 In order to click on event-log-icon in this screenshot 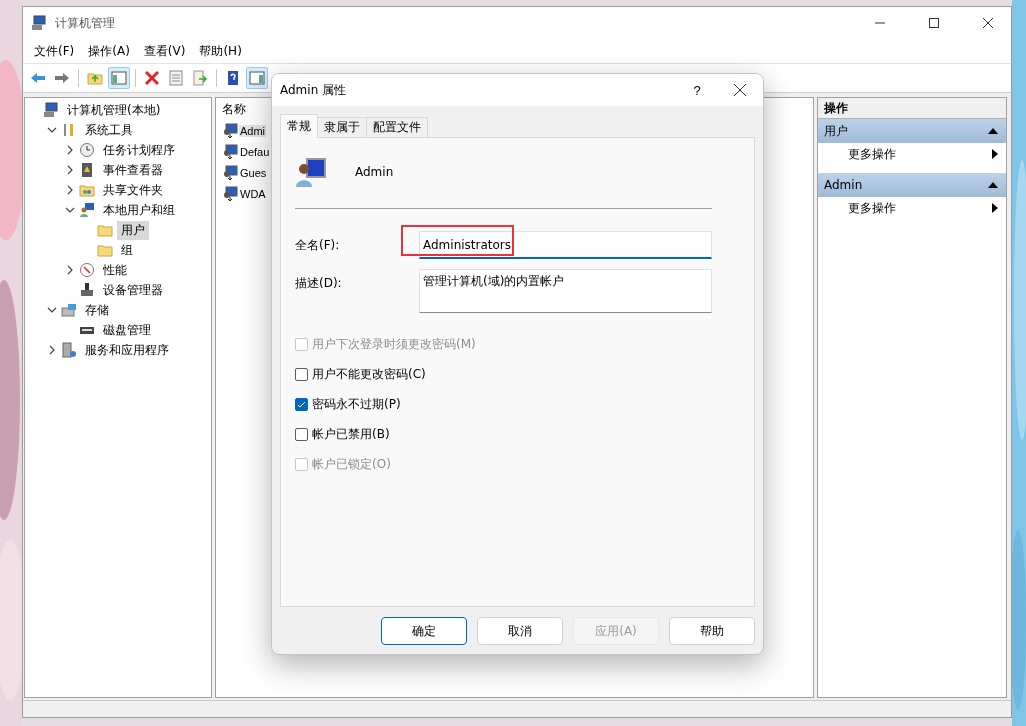, I will do `click(87, 170)`.